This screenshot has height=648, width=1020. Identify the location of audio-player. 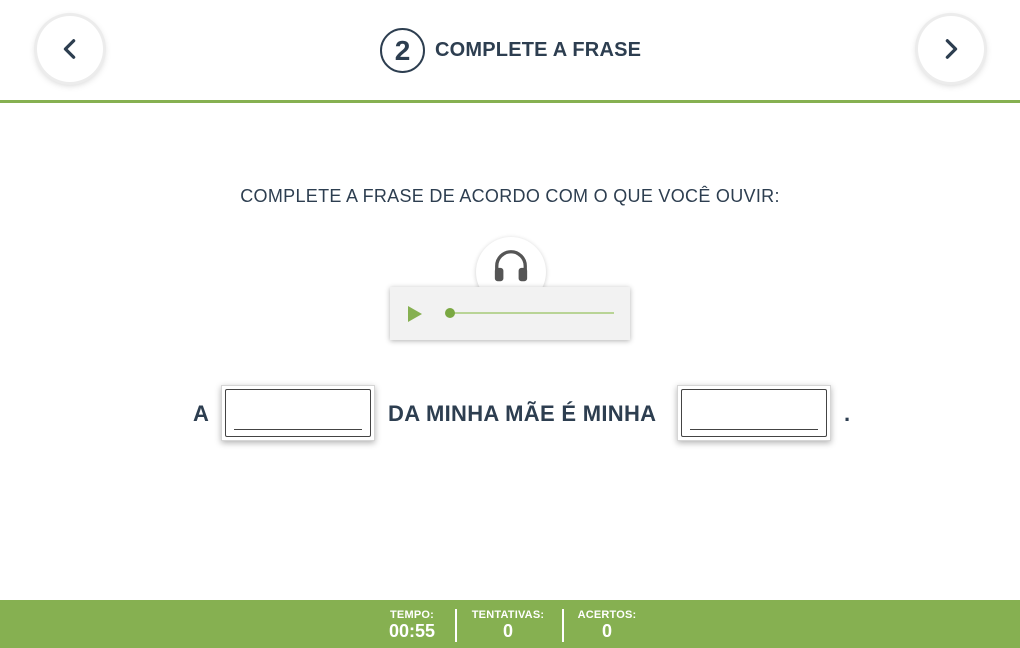
(510, 313).